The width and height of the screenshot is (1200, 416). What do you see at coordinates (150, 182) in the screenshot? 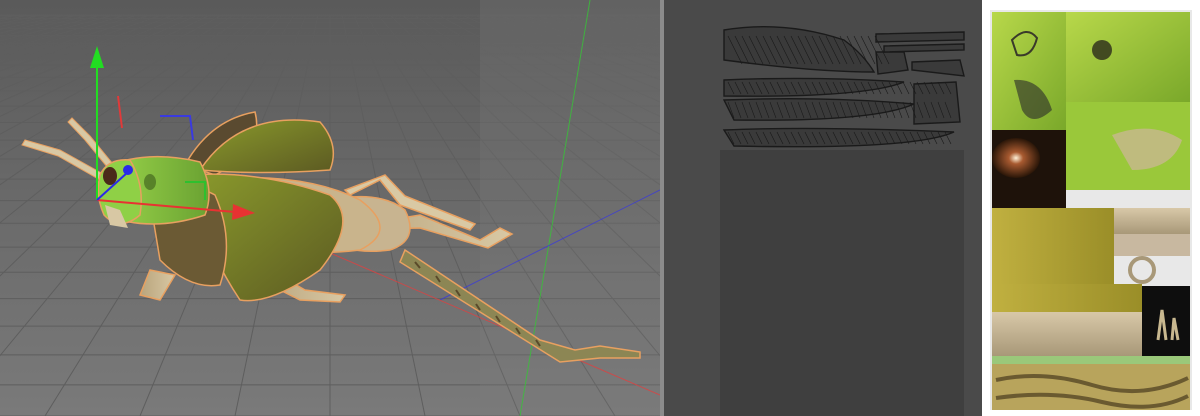
I see `thorax-marking` at bounding box center [150, 182].